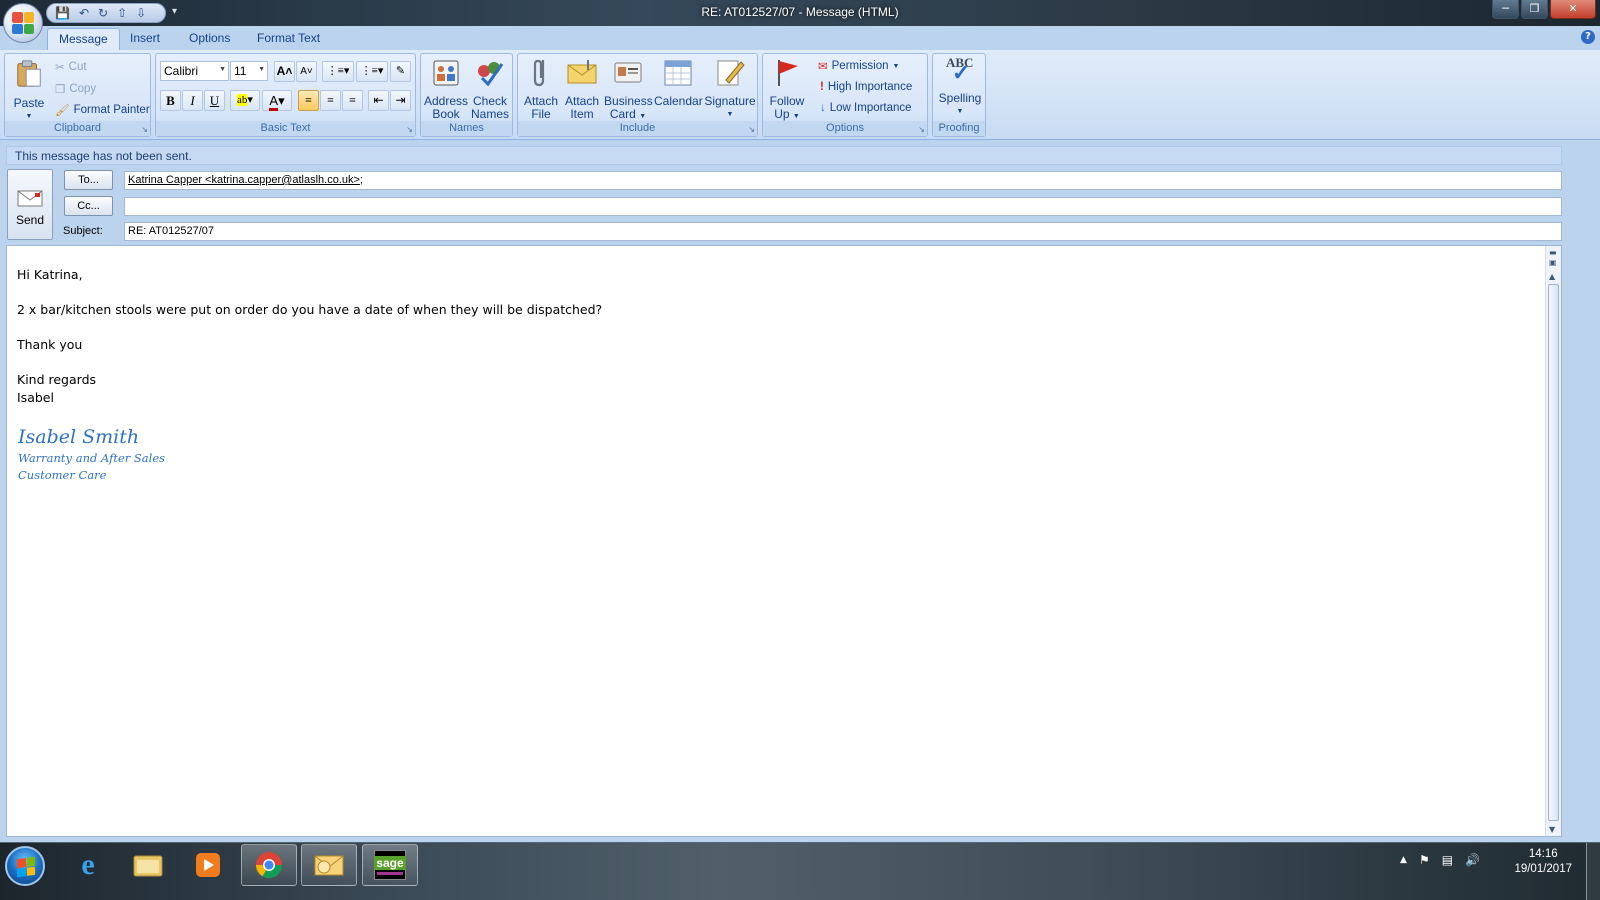  I want to click on body-scrollbar: ▬ ▣ ▲ ▼, so click(1553, 541).